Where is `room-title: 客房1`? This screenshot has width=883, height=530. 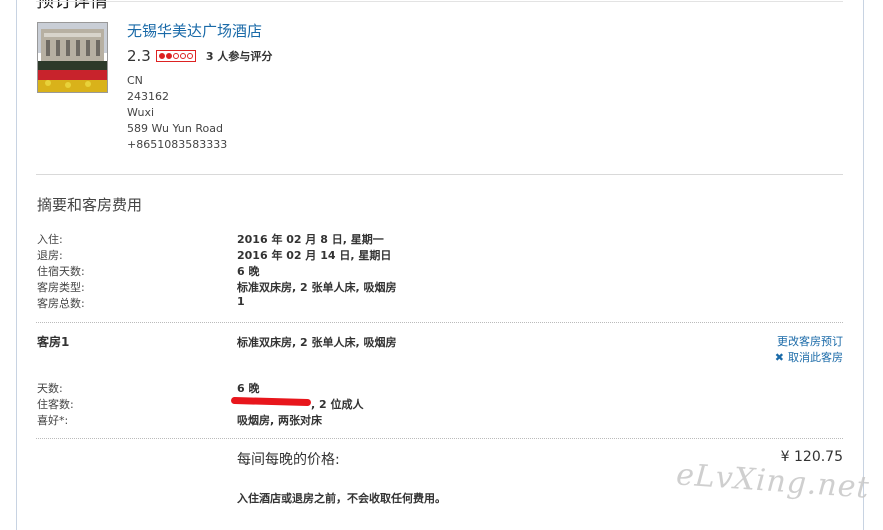
room-title: 客房1 is located at coordinates (53, 342).